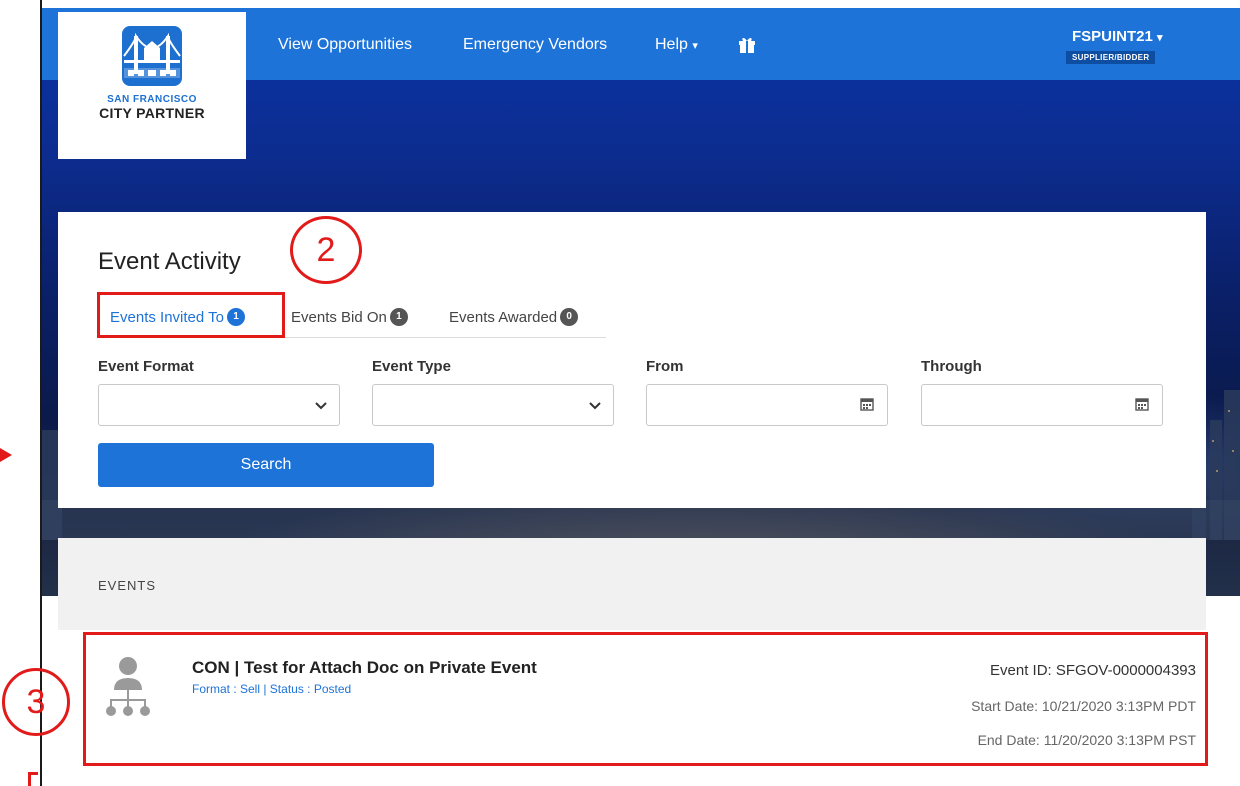  I want to click on nav-emergency-vendors: Emergency Vendors, so click(535, 45).